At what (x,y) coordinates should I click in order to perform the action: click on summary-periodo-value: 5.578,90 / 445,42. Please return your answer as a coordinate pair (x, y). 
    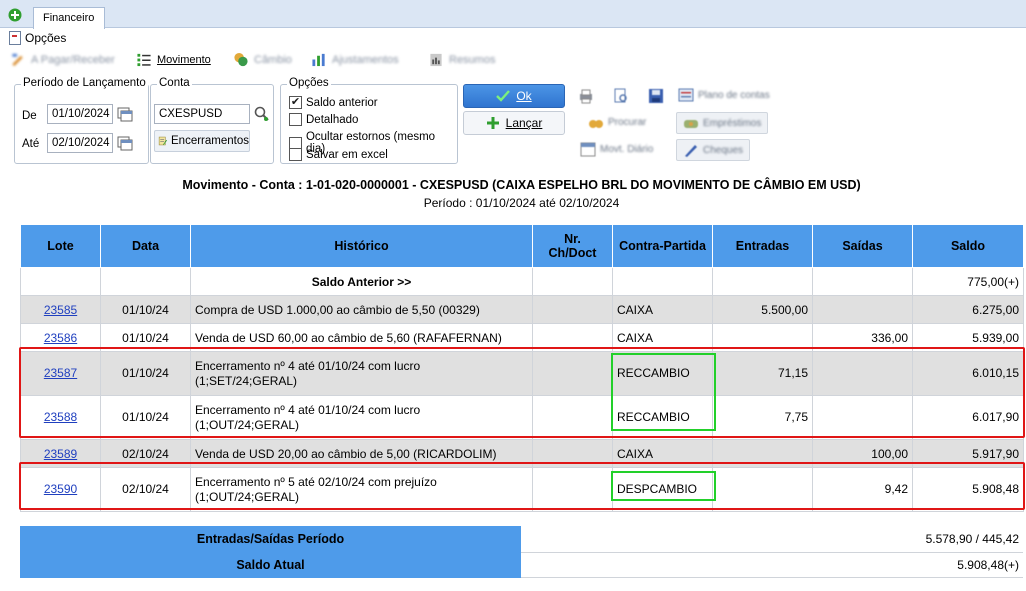
    Looking at the image, I should click on (772, 539).